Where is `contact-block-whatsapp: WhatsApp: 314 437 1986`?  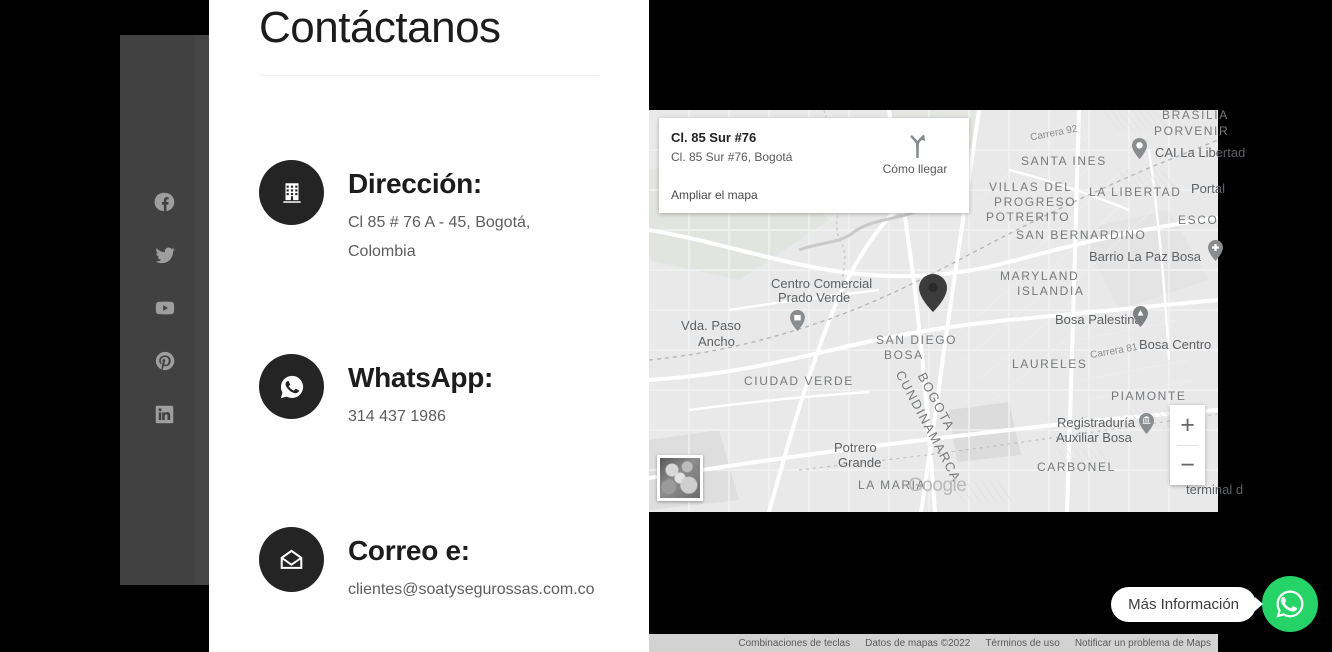
contact-block-whatsapp: WhatsApp: 314 437 1986 is located at coordinates (454, 392).